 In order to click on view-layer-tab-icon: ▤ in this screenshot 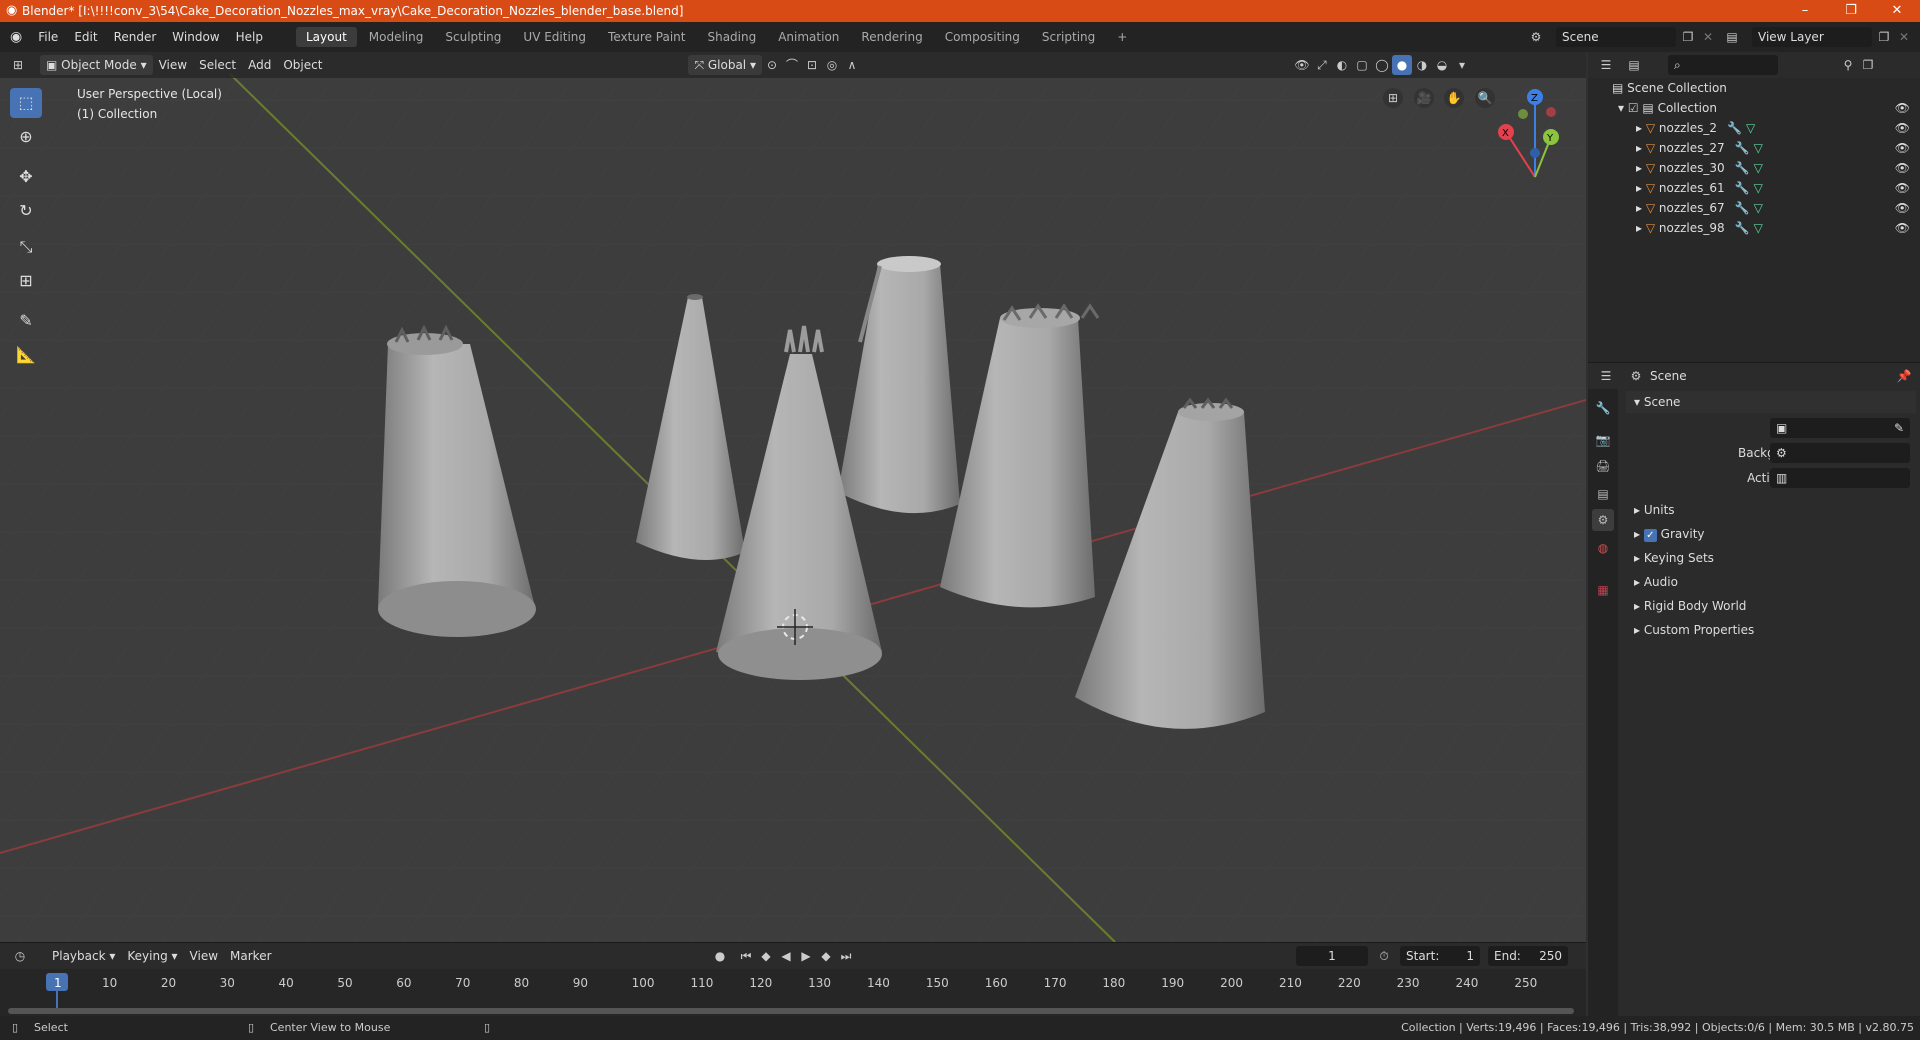, I will do `click(1603, 494)`.